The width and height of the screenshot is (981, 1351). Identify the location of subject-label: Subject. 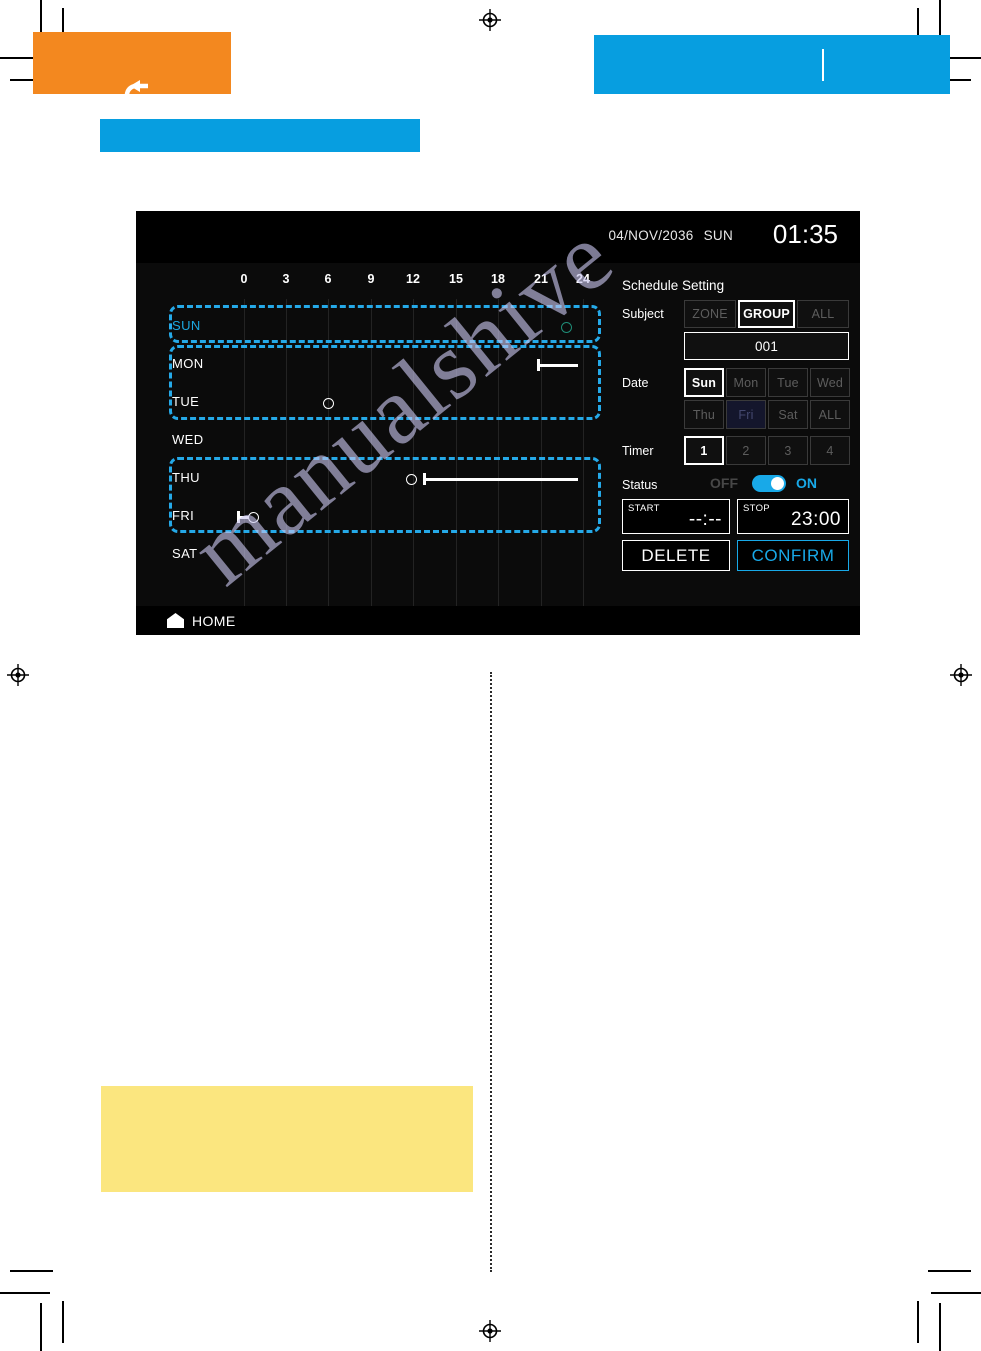
(643, 314).